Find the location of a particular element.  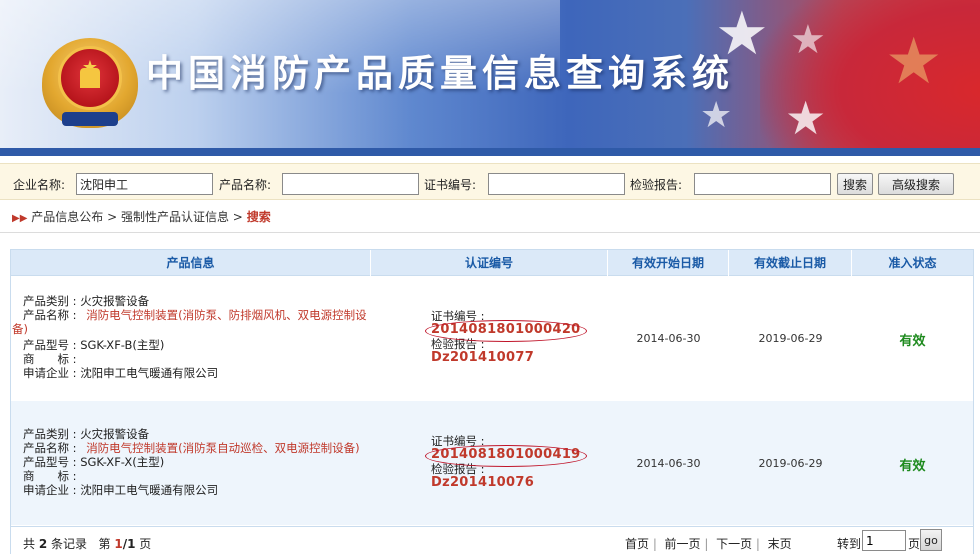

column-header-product-info: 产品信息 is located at coordinates (191, 263).